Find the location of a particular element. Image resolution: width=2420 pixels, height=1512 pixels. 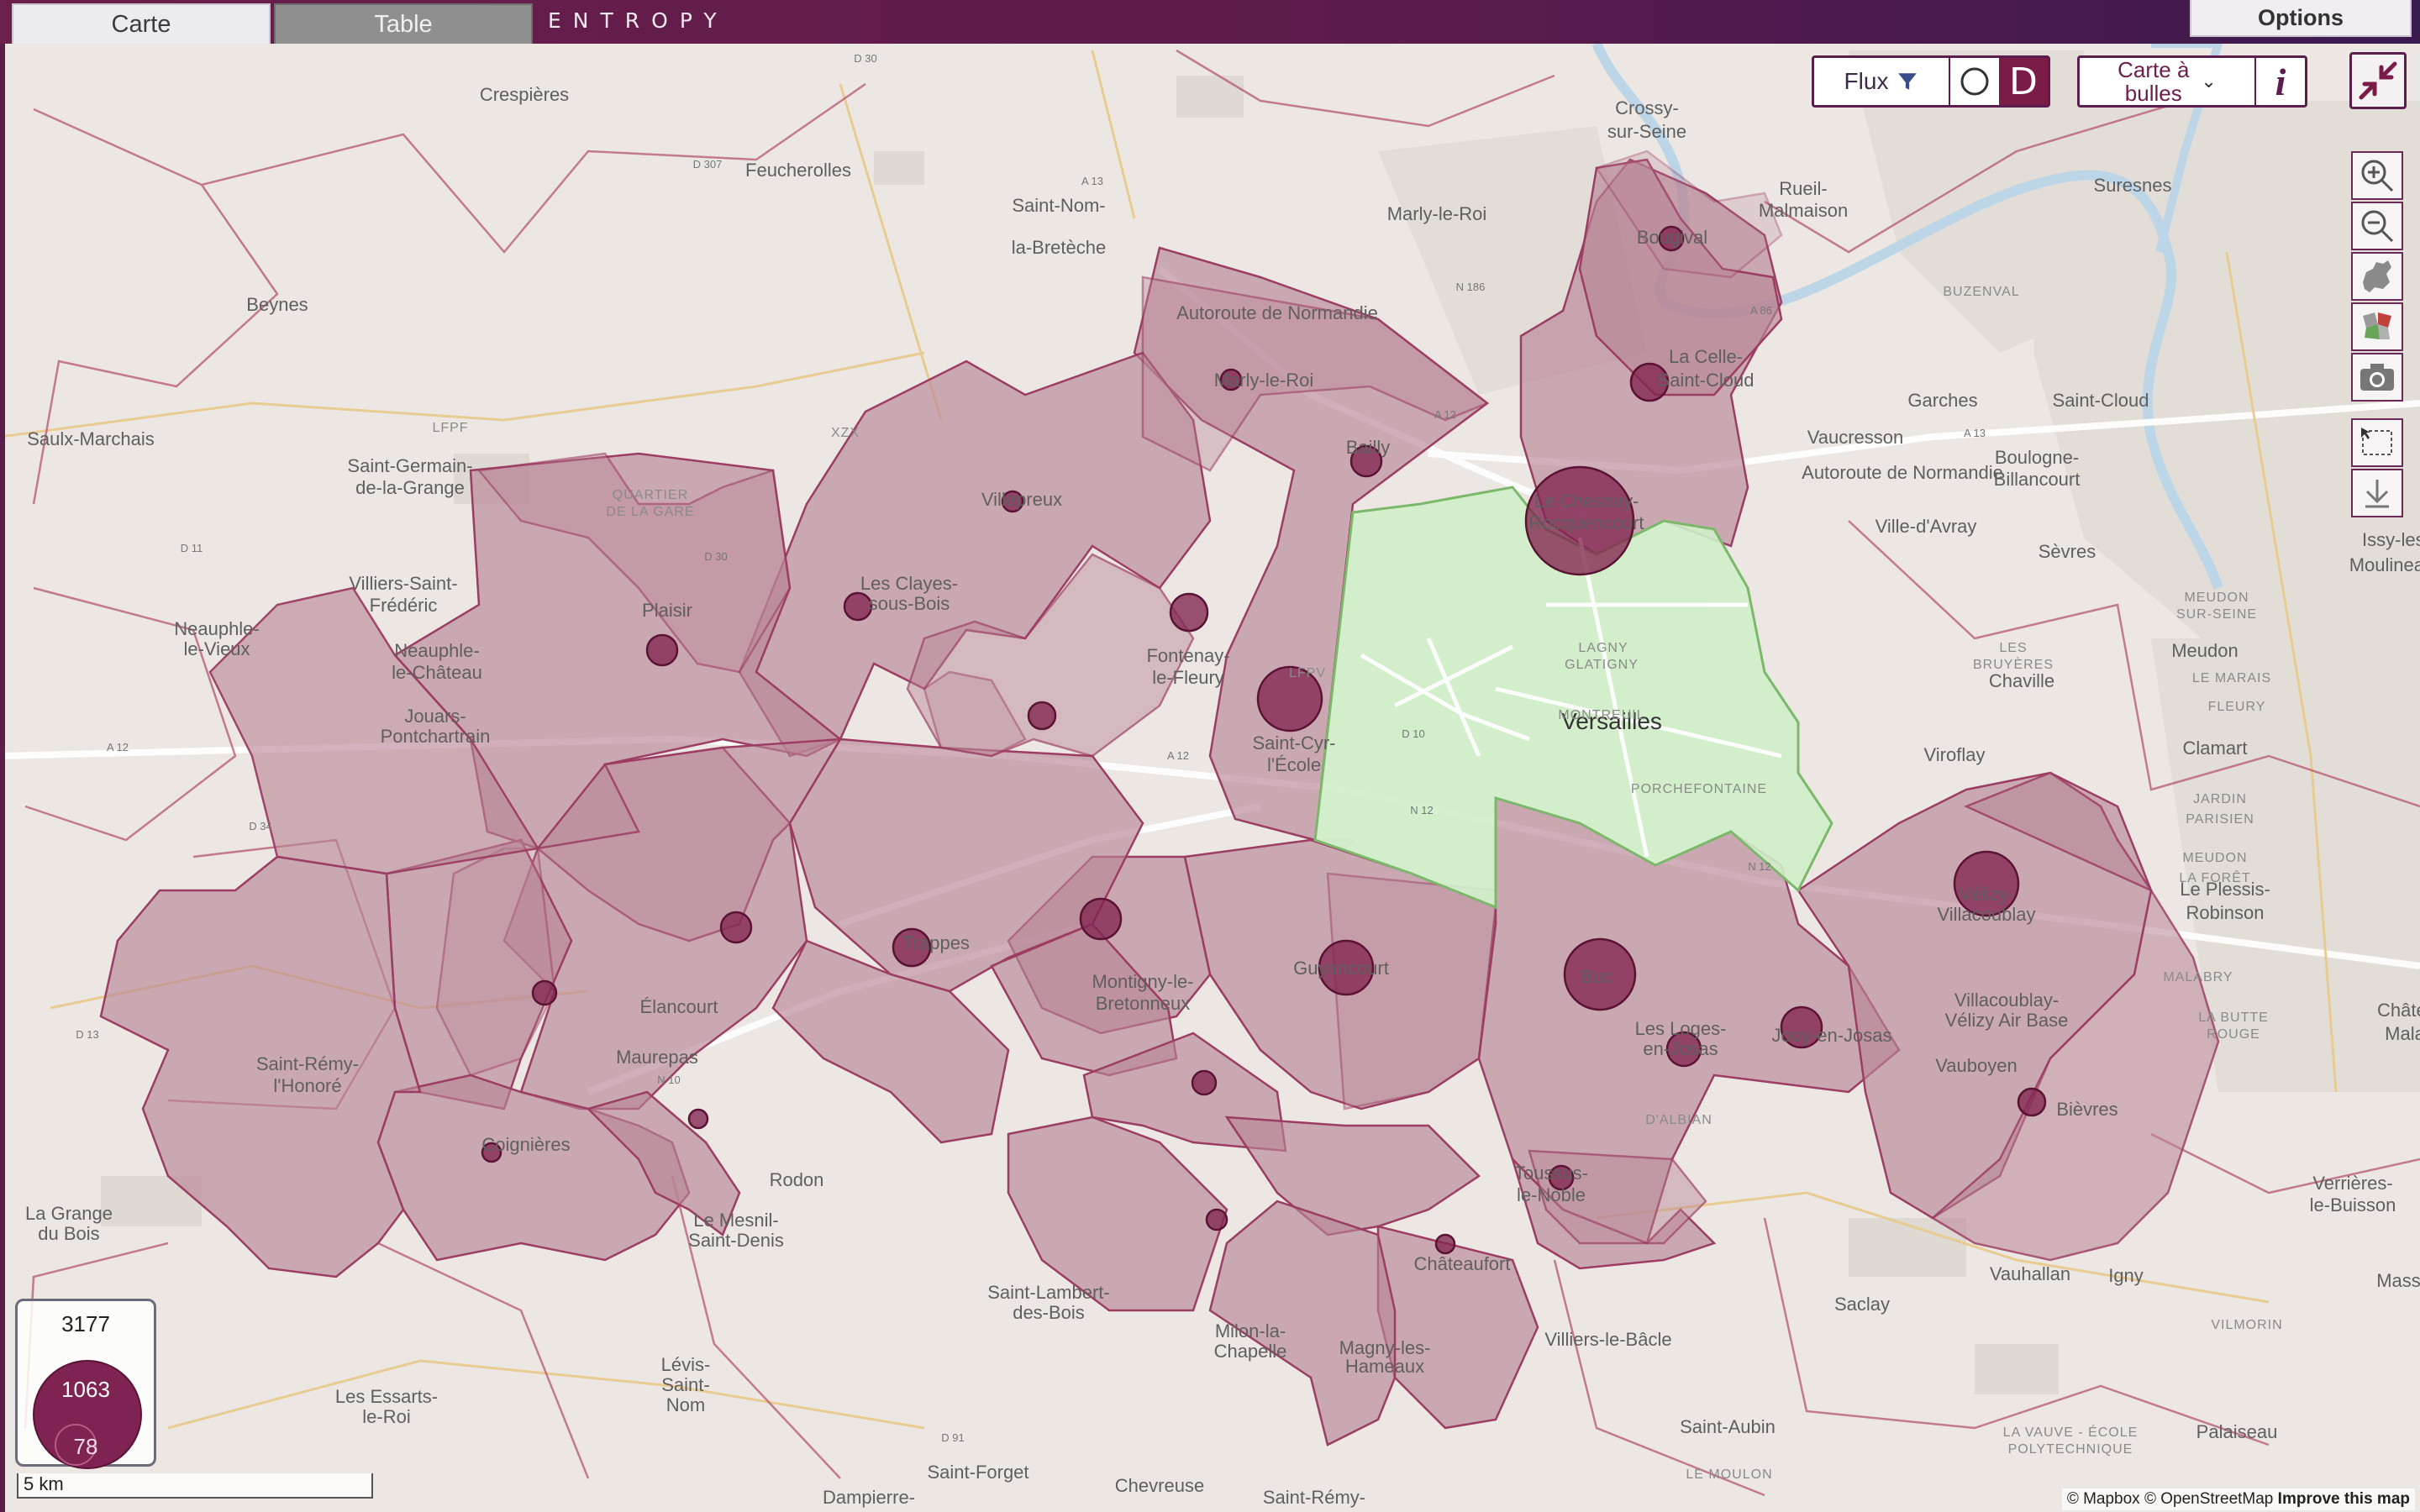

map-label: Suresnes is located at coordinates (2133, 185).